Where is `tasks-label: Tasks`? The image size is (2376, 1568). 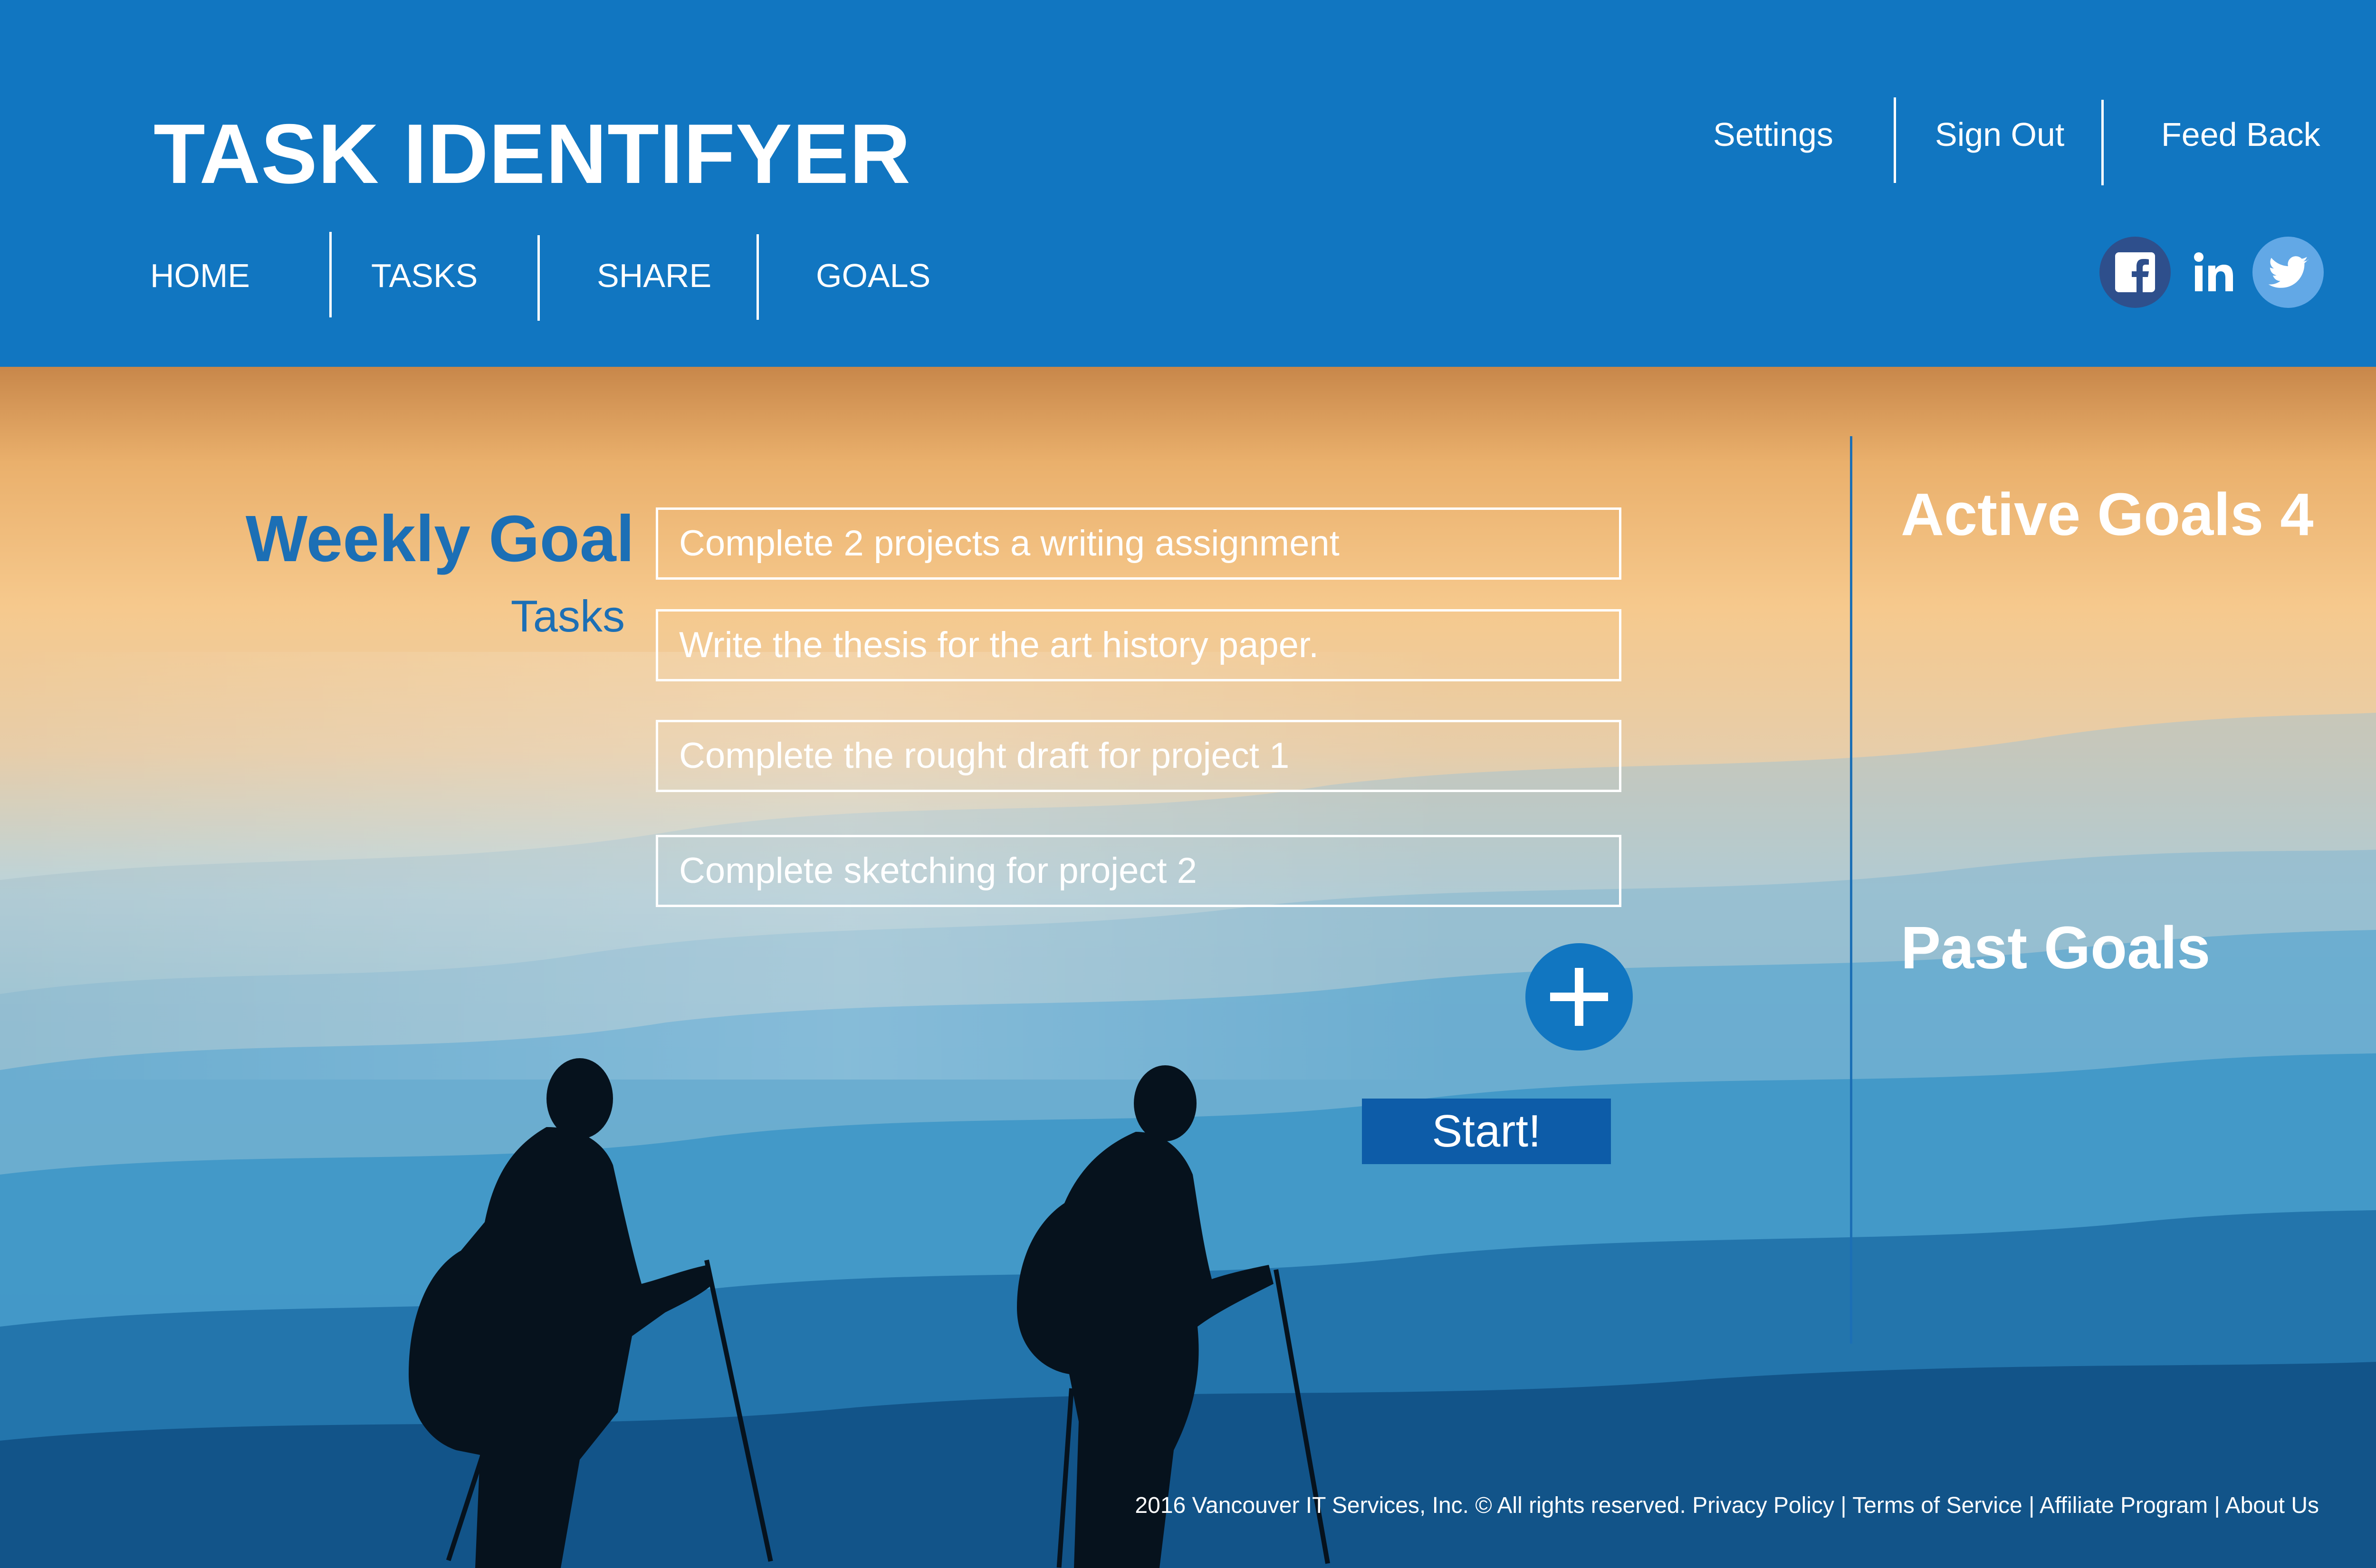 tasks-label: Tasks is located at coordinates (567, 616).